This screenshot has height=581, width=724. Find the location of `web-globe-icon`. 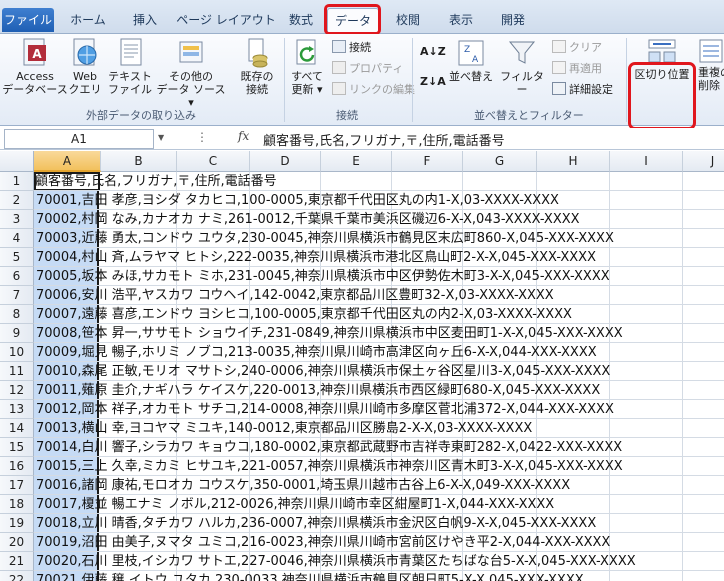

web-globe-icon is located at coordinates (85, 52).